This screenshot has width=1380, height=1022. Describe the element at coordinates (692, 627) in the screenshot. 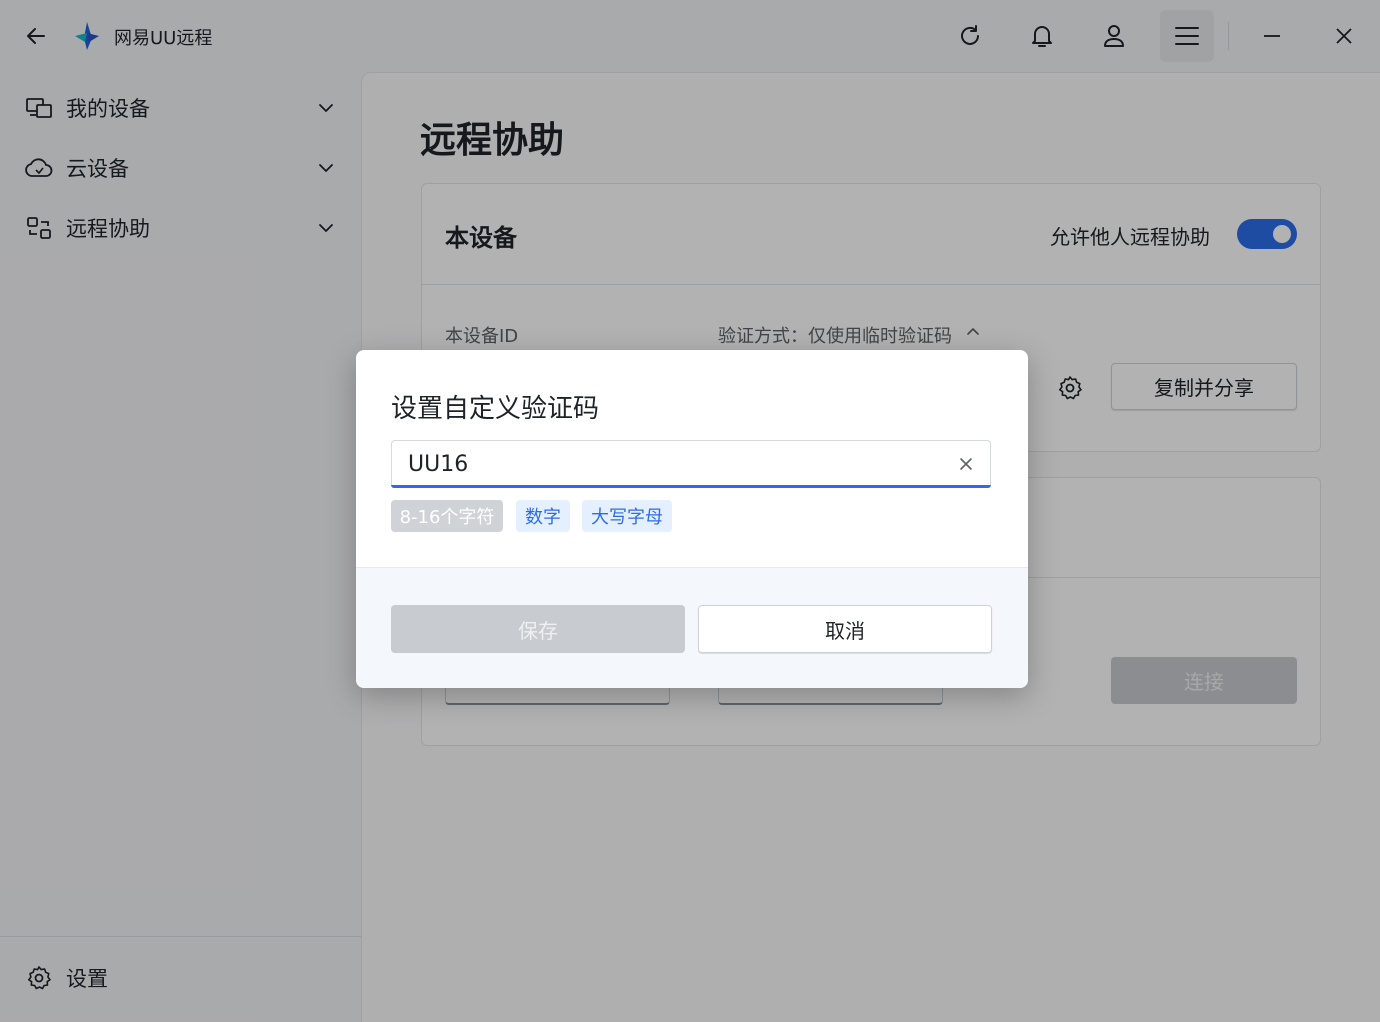

I see `dialog-footer: 保存 取消` at that location.